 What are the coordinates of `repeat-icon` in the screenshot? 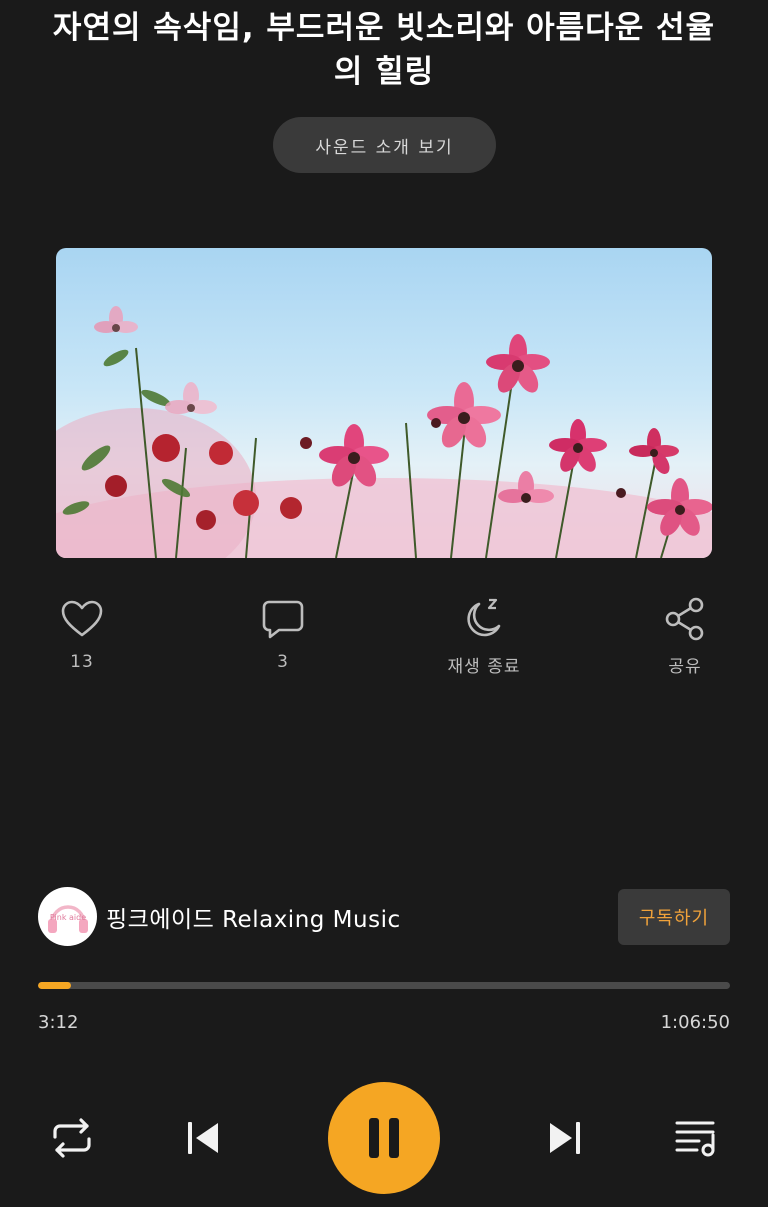 It's located at (72, 1138).